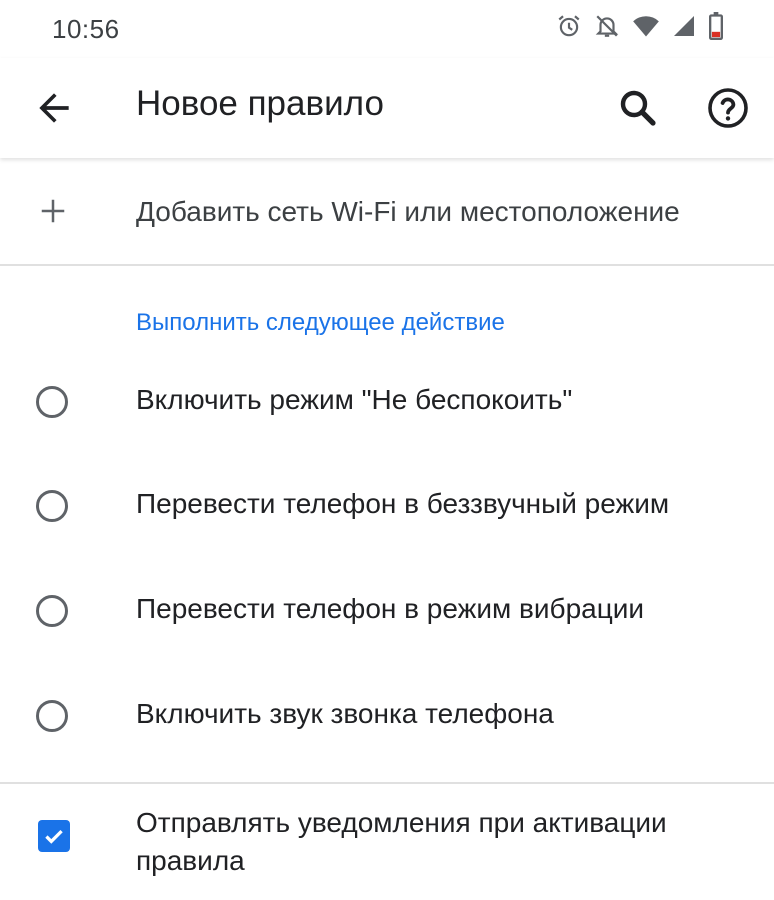 The width and height of the screenshot is (774, 900). What do you see at coordinates (260, 103) in the screenshot?
I see `page-title: Новое правило` at bounding box center [260, 103].